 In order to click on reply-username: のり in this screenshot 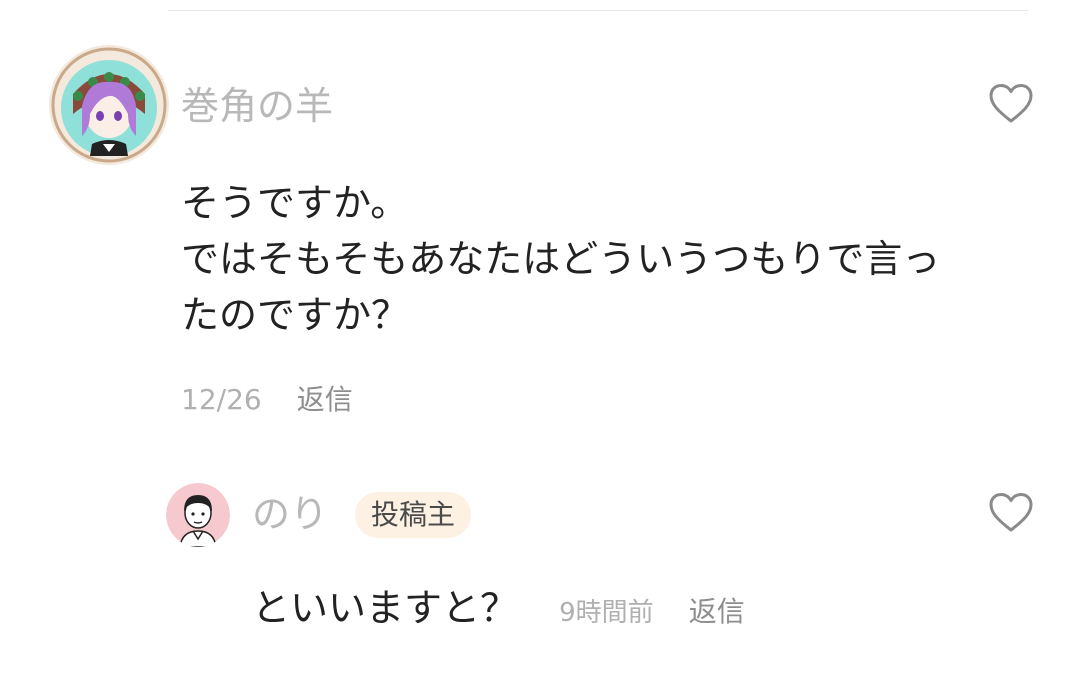, I will do `click(290, 514)`.